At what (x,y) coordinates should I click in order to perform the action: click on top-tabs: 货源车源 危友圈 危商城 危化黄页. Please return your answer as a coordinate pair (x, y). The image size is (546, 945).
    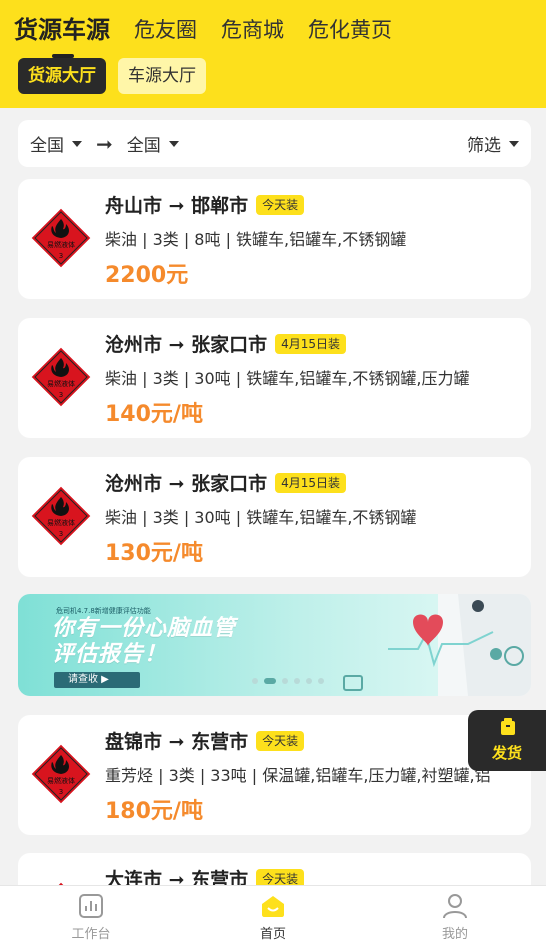
    Looking at the image, I should click on (215, 36).